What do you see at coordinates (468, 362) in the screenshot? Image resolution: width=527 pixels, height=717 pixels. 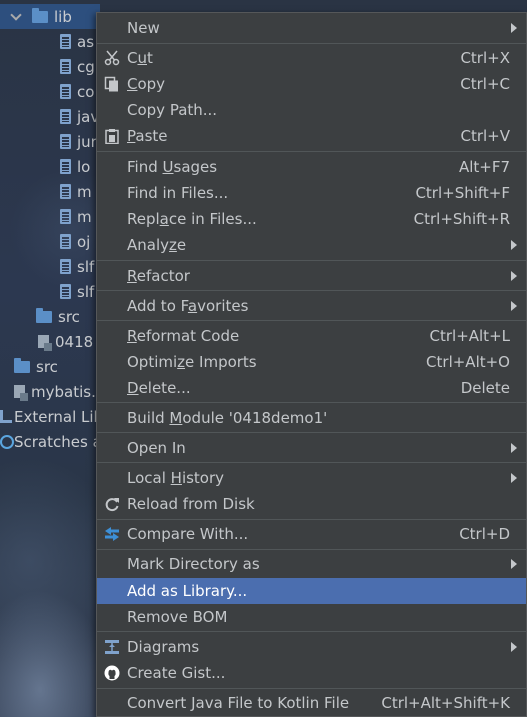 I see `menu-shortcut: Ctrl+Alt+O` at bounding box center [468, 362].